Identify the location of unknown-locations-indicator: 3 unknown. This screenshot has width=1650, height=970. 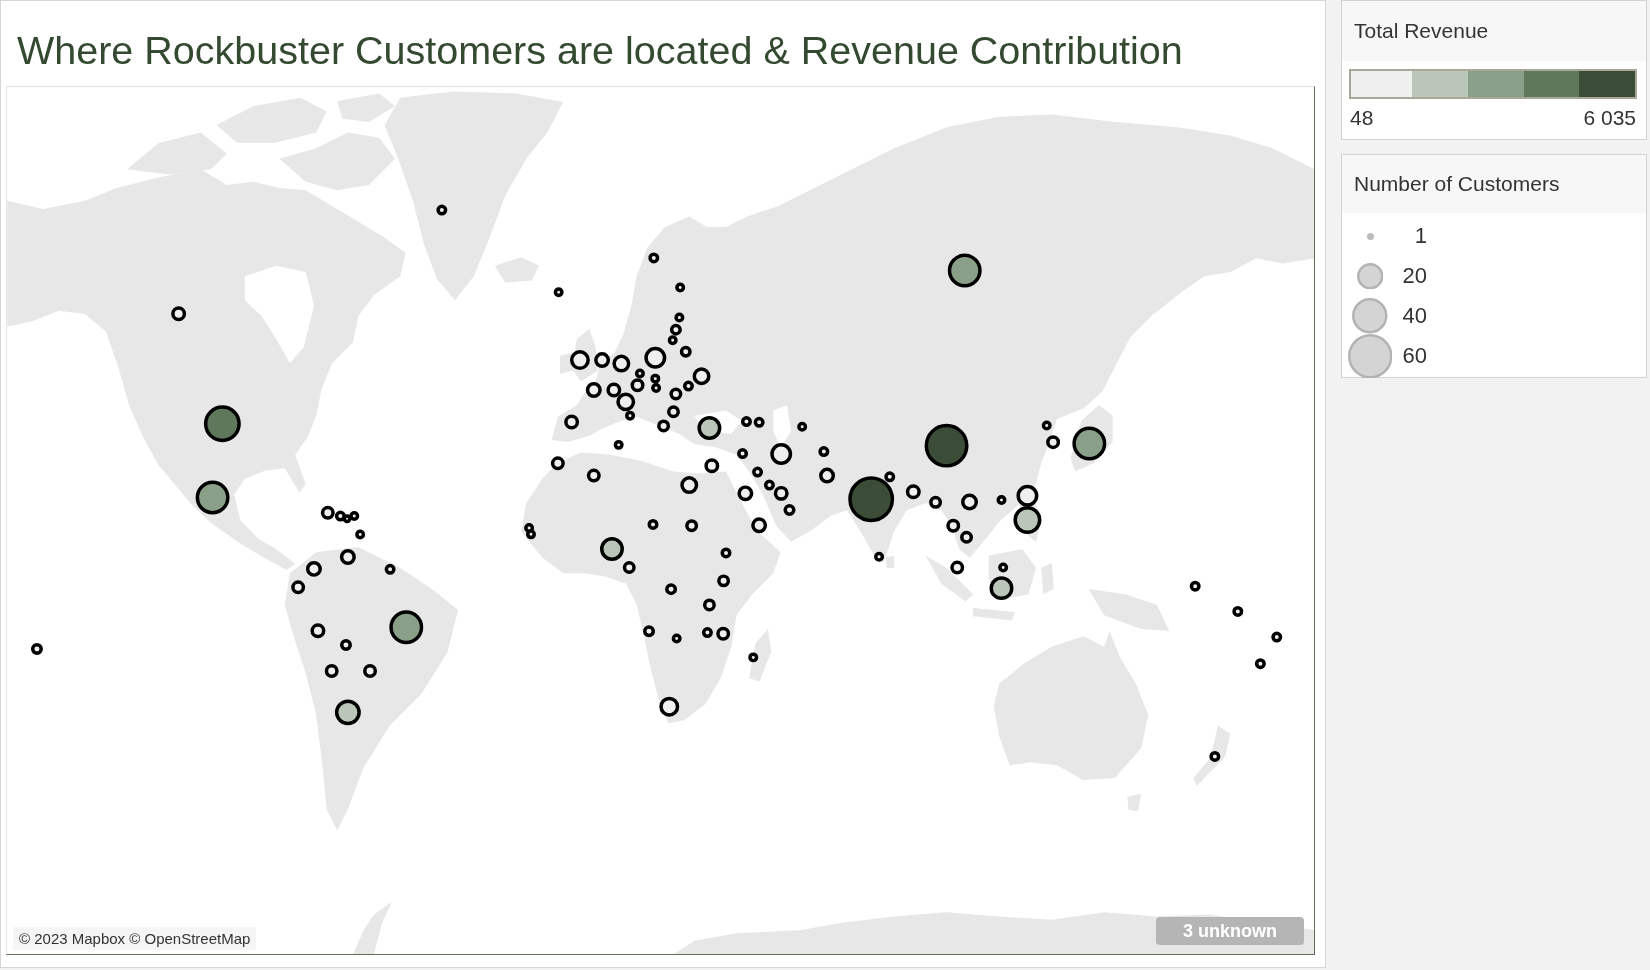
(1230, 931).